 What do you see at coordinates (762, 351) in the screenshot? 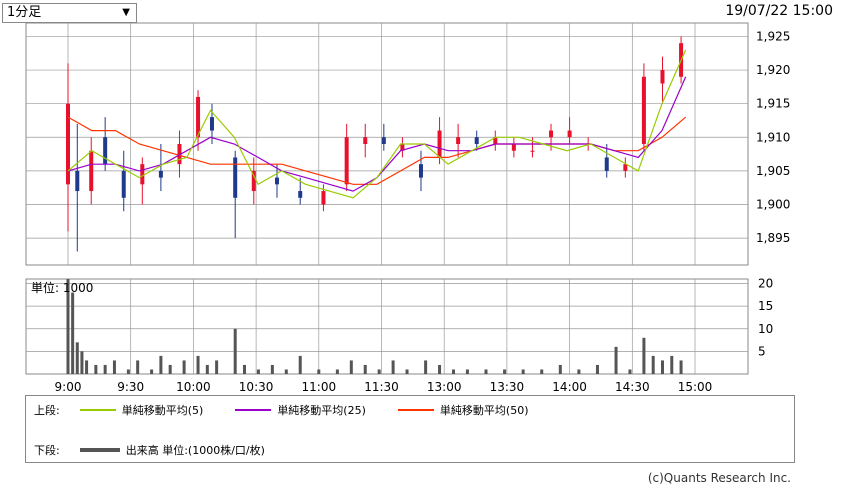
I see `volume-tick-label: 5` at bounding box center [762, 351].